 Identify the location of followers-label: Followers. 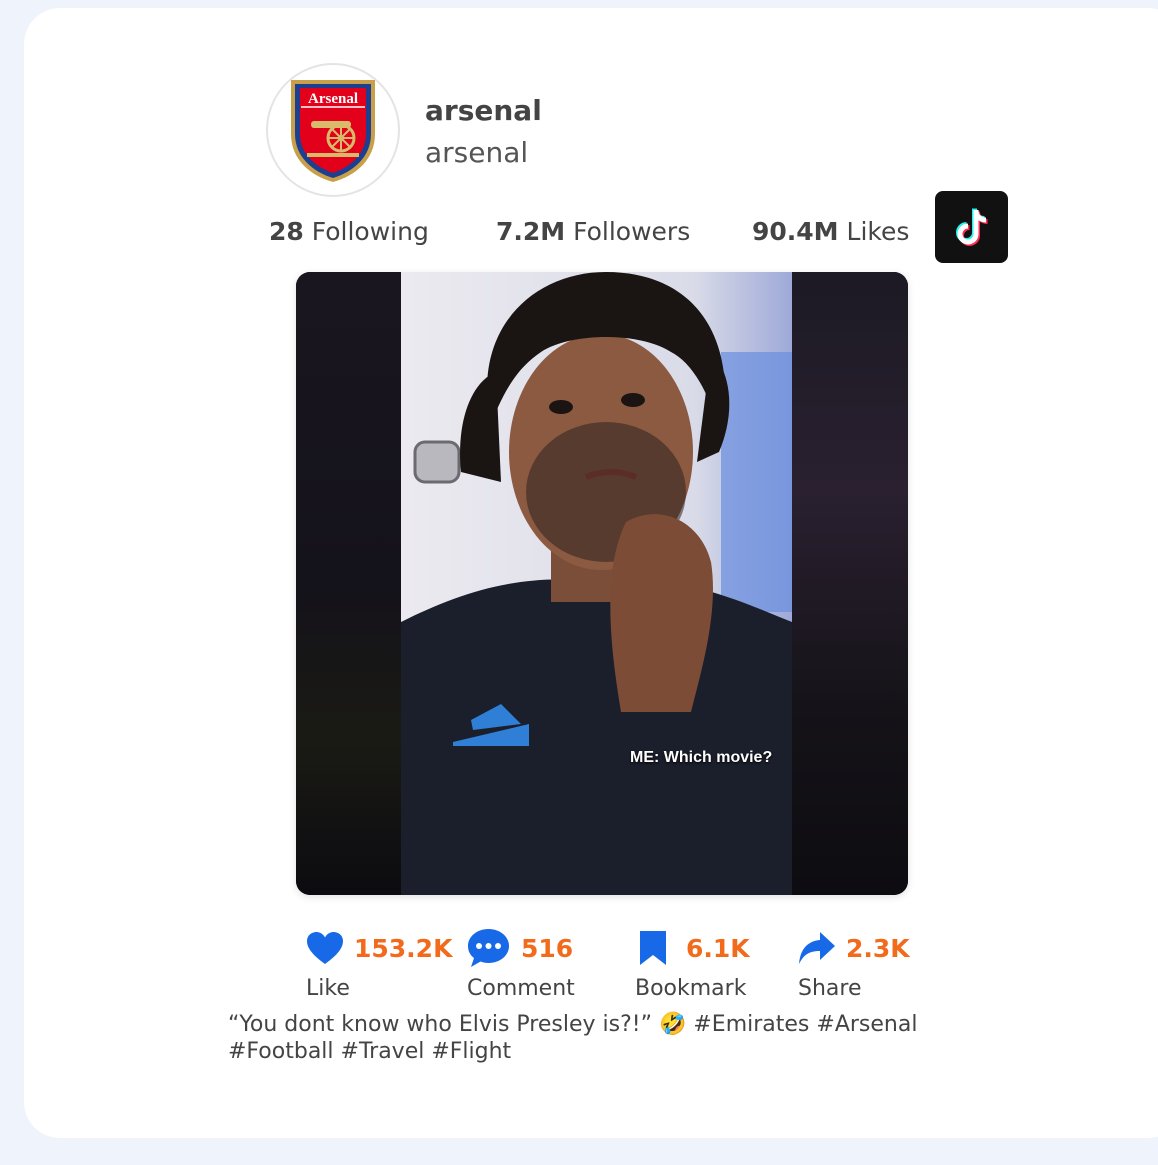
(632, 231).